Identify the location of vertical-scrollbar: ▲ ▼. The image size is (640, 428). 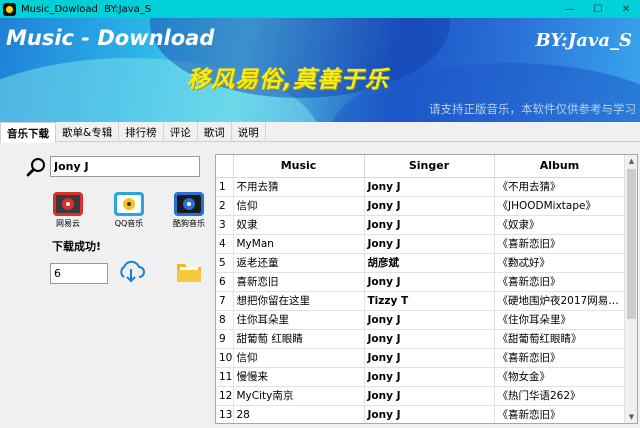
(630, 289).